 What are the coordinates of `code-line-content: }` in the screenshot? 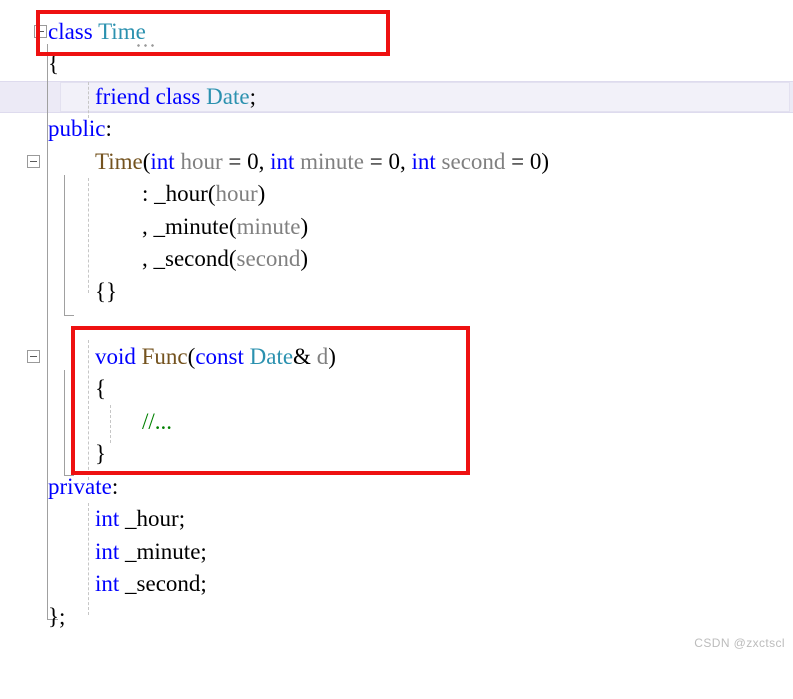 It's located at (100, 454).